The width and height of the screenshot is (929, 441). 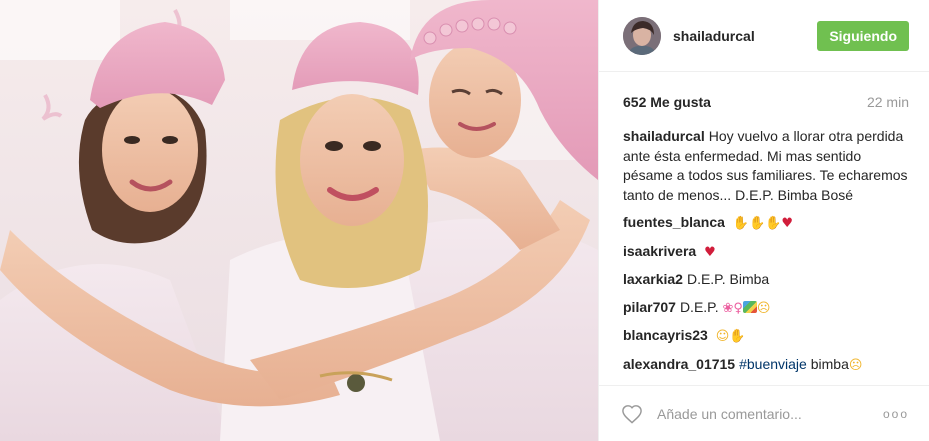 What do you see at coordinates (896, 414) in the screenshot?
I see `more-options-icon: ooo` at bounding box center [896, 414].